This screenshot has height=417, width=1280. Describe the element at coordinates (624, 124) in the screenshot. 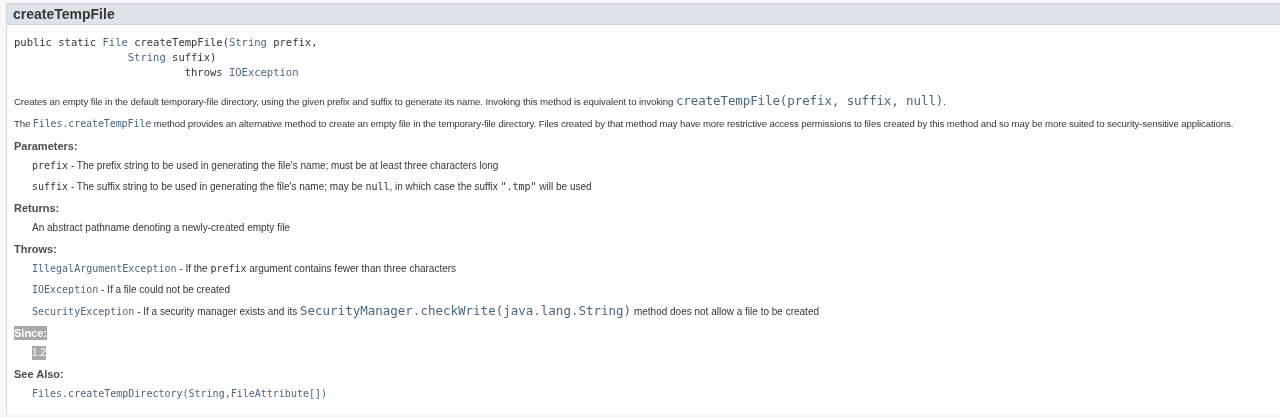

I see `description-text: The Files.createTempFile method provides an alternative method to create an empty file in the temporary-file directory. Files created by that method may have more restrictive access permissions to files created by this method and so may be more suited to security-sensitive applications.` at that location.